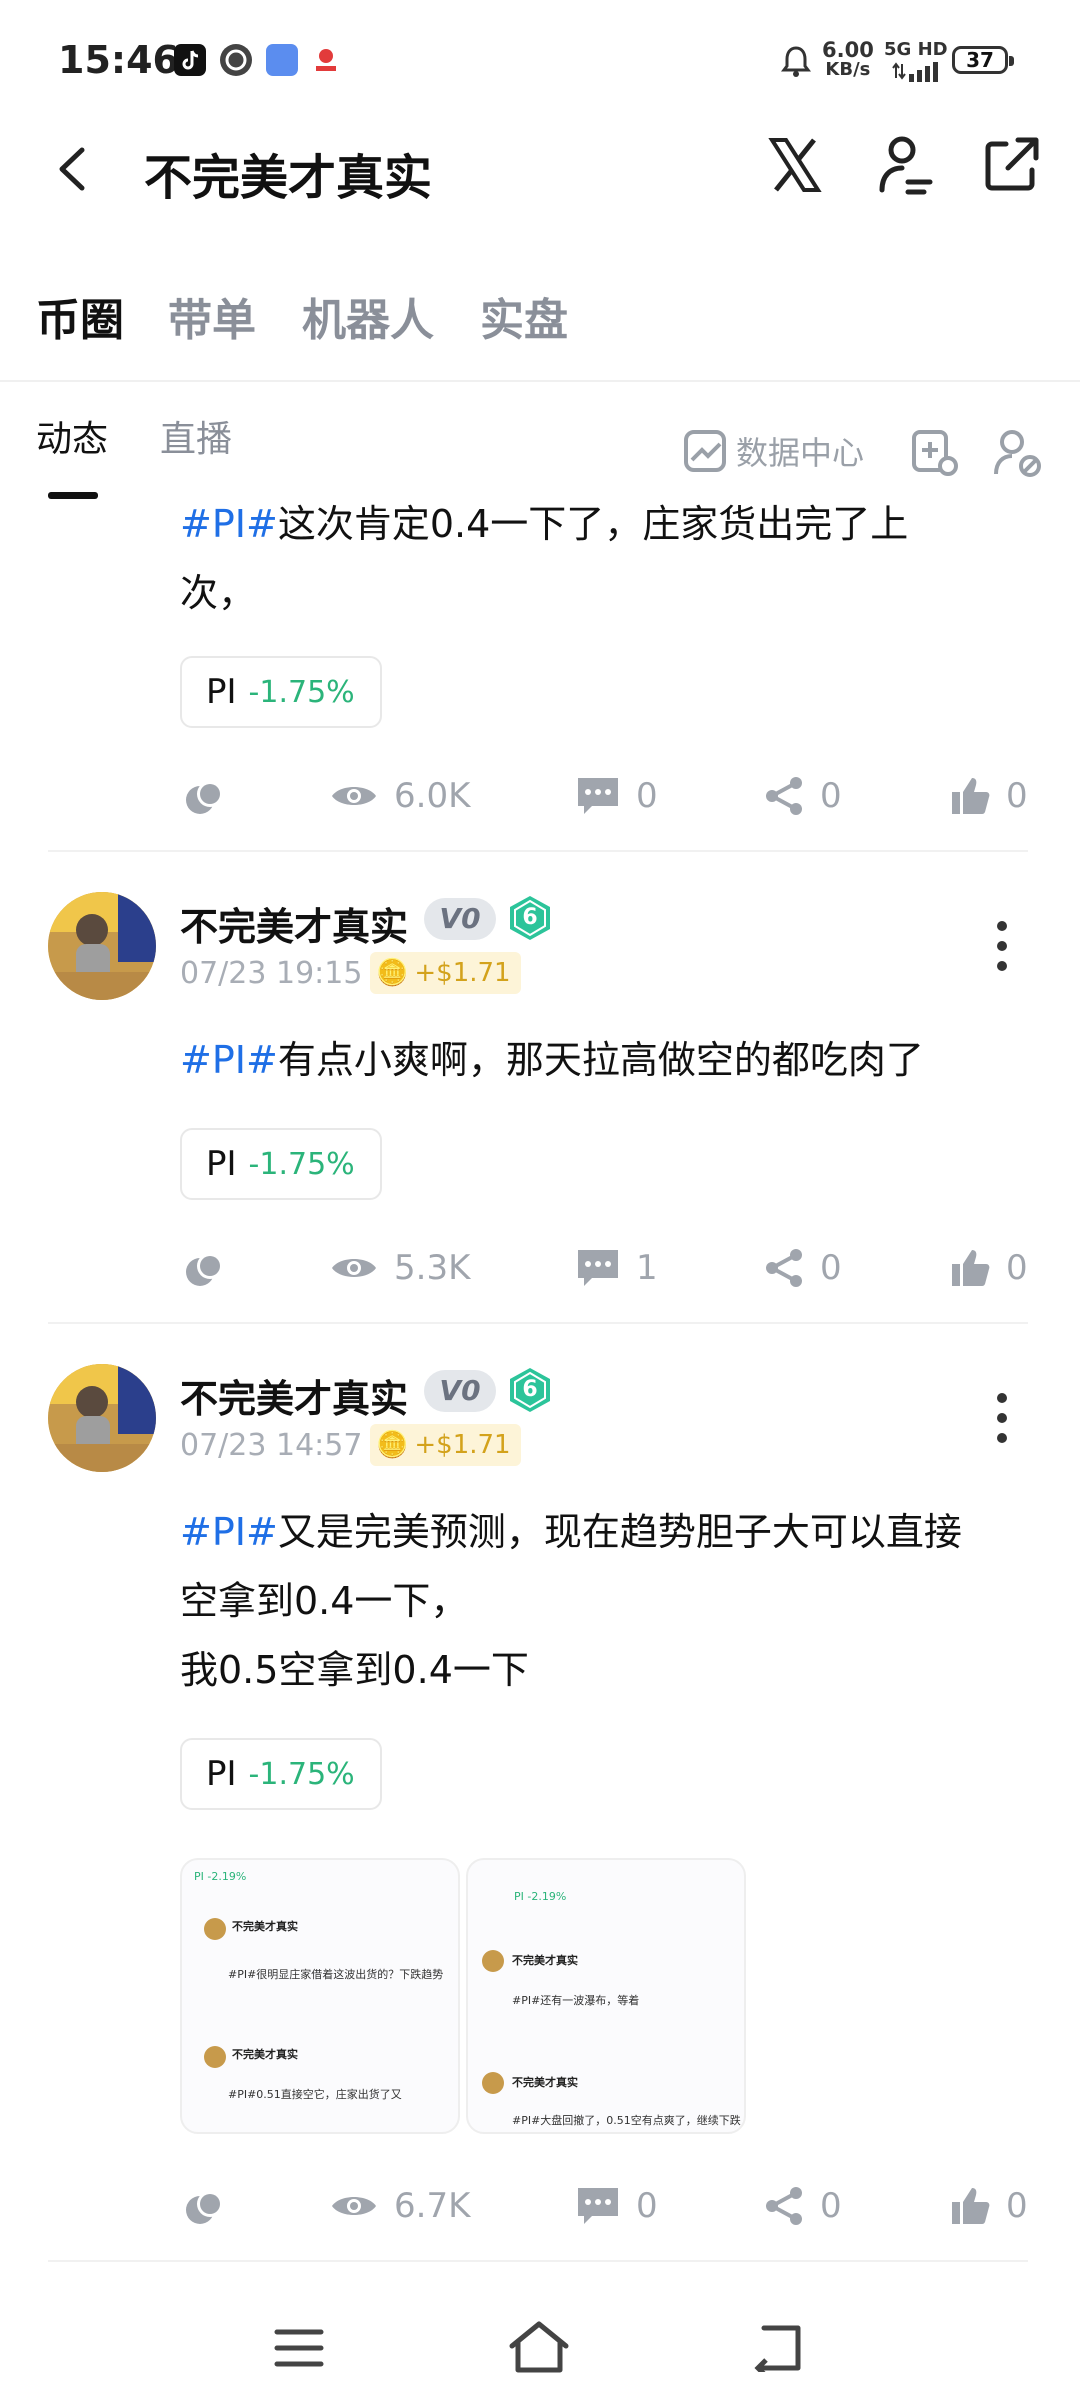  I want to click on network-speed: 6.00 KB/s, so click(848, 59).